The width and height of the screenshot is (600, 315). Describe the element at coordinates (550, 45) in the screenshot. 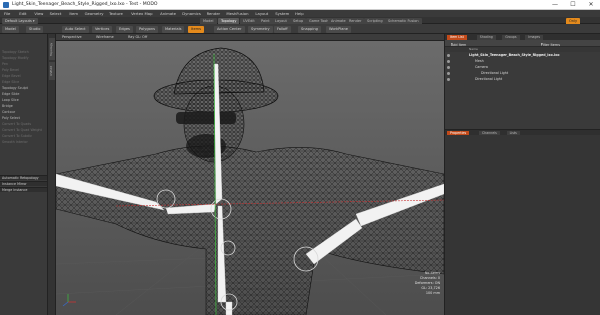

I see `filter-items-dropdown: Filter Items ▾` at that location.